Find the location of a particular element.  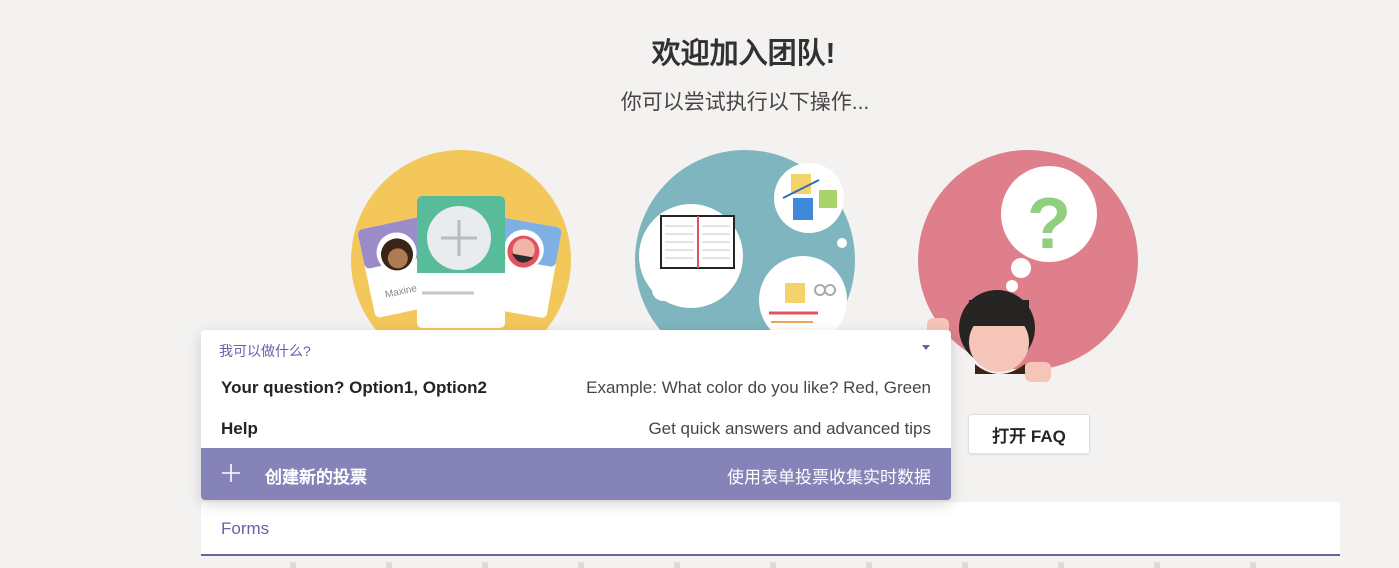

suggestion-item-create-poll: 创建新的投票 使用表单投票收集实时数据 is located at coordinates (576, 474).